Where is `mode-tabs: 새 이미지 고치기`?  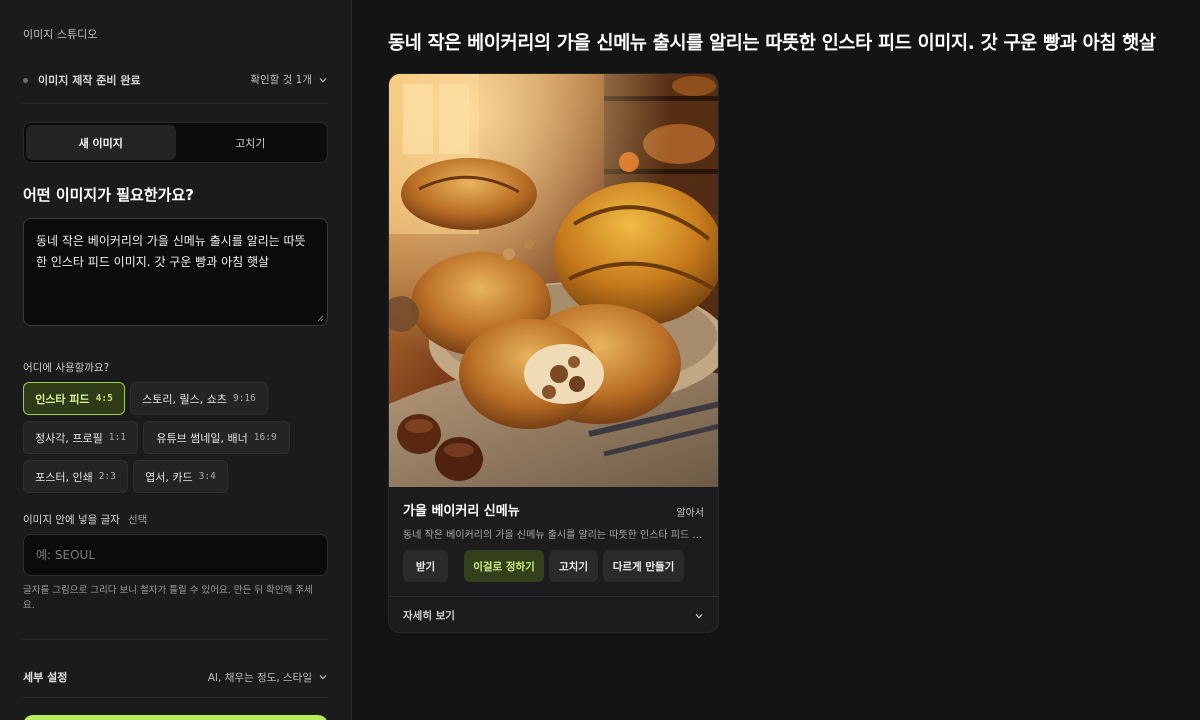 mode-tabs: 새 이미지 고치기 is located at coordinates (175, 142).